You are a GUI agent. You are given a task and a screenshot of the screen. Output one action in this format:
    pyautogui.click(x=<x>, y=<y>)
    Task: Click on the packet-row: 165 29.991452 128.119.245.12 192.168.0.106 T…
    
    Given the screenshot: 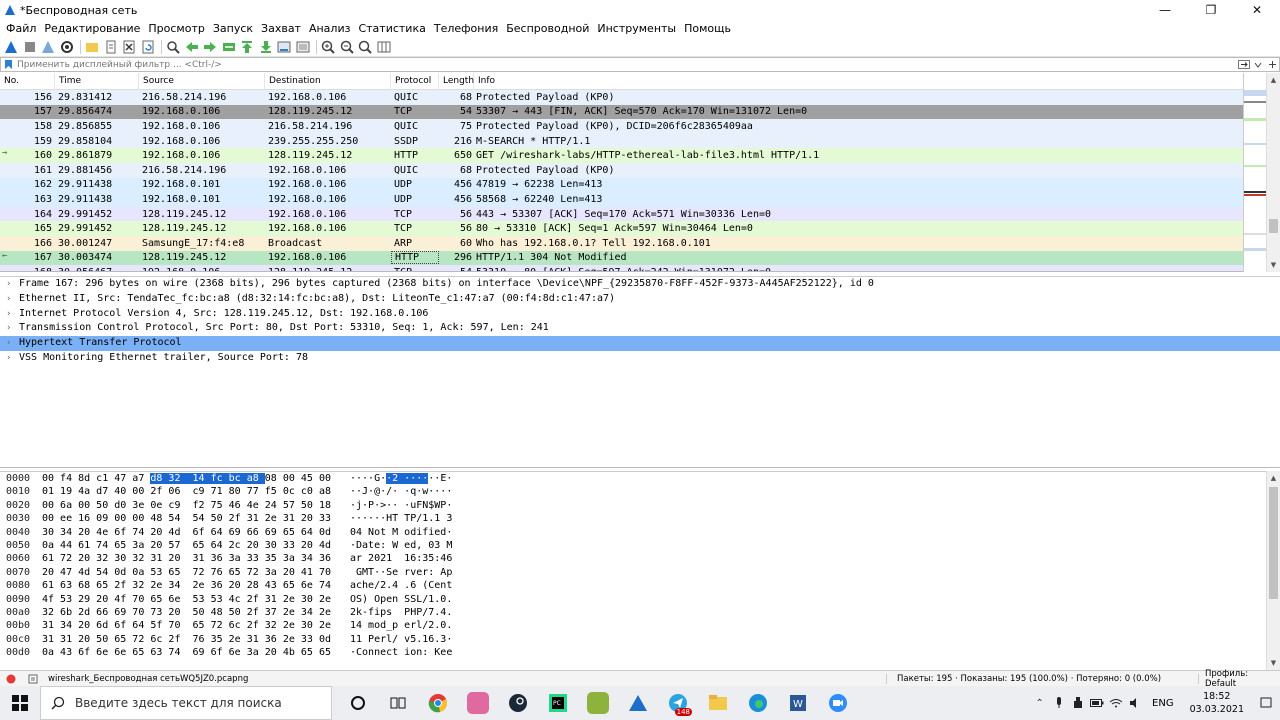 What is the action you would take?
    pyautogui.click(x=640, y=228)
    